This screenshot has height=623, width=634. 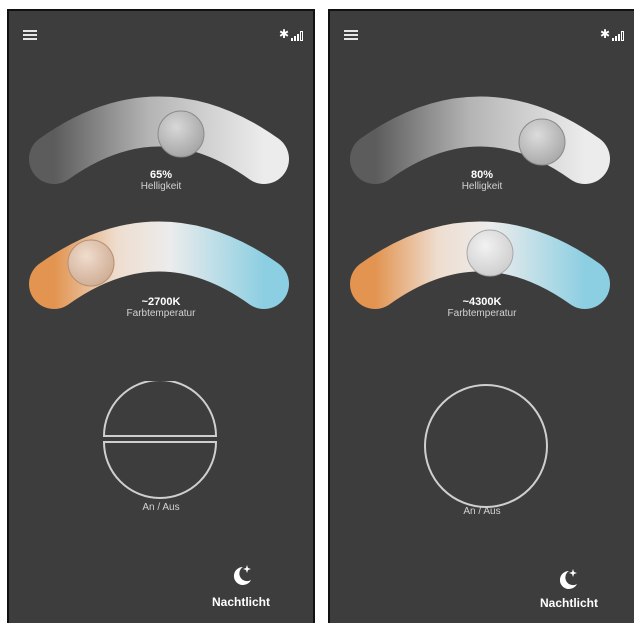 What do you see at coordinates (160, 470) in the screenshot?
I see `power-bottom-half` at bounding box center [160, 470].